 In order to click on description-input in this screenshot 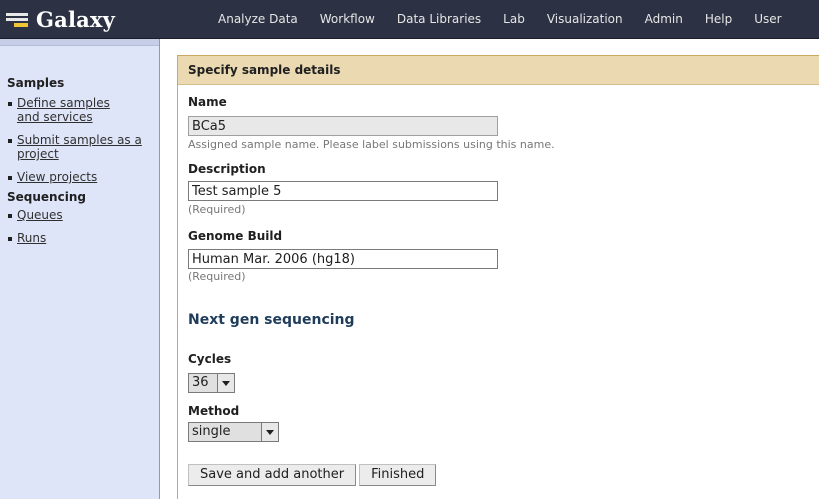, I will do `click(343, 191)`.